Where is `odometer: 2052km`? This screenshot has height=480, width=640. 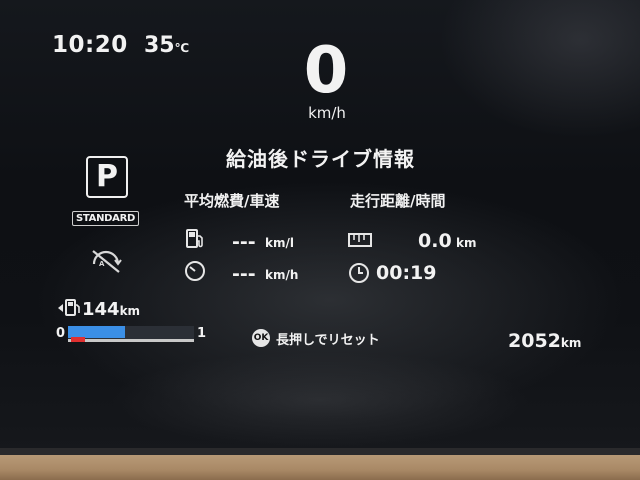 odometer: 2052km is located at coordinates (544, 341).